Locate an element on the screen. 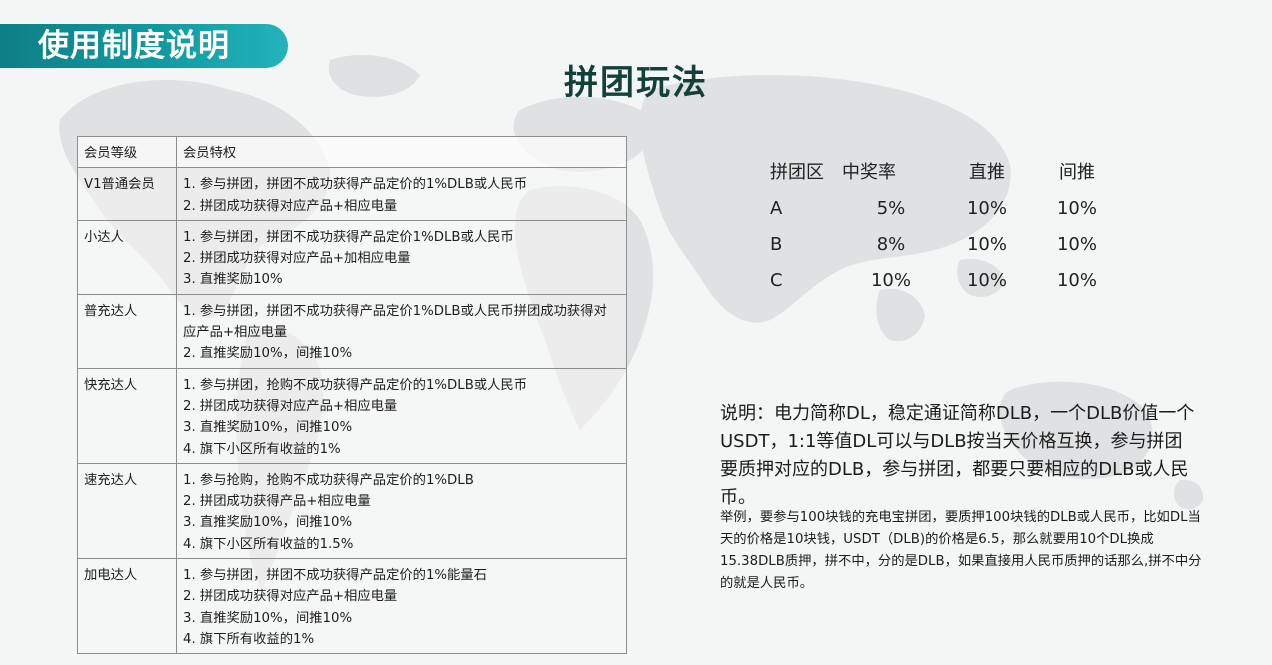  perk-line: 4. 旗下小区所有收益的1.5% is located at coordinates (268, 544).